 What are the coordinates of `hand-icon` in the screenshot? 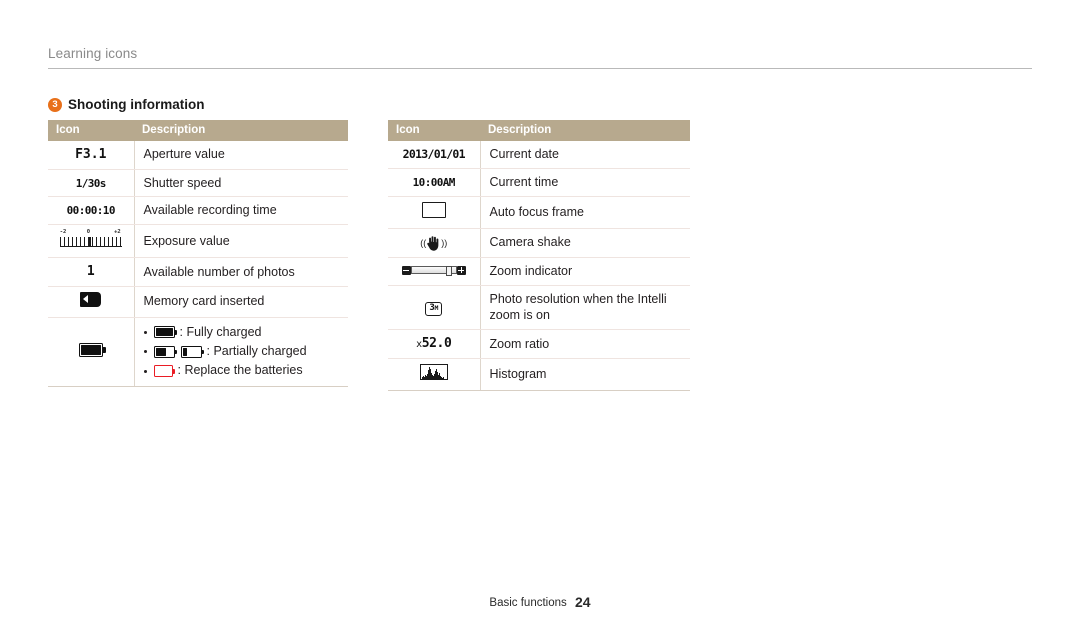 It's located at (433, 243).